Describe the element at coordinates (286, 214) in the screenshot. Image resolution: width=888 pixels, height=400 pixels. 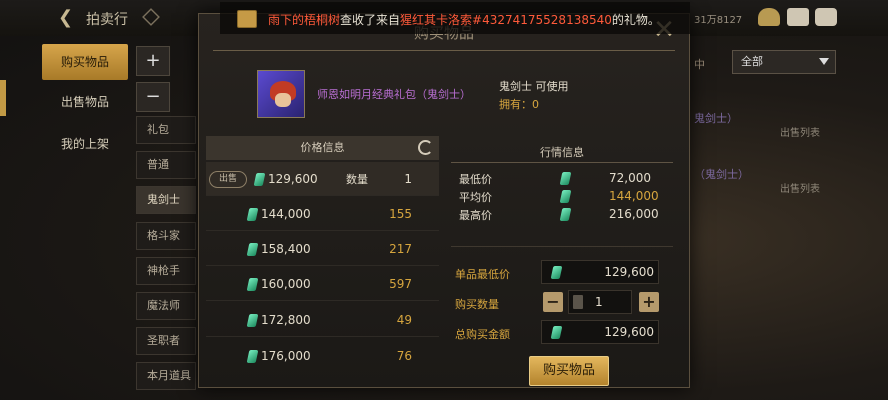
I see `listing-price: 144,000` at that location.